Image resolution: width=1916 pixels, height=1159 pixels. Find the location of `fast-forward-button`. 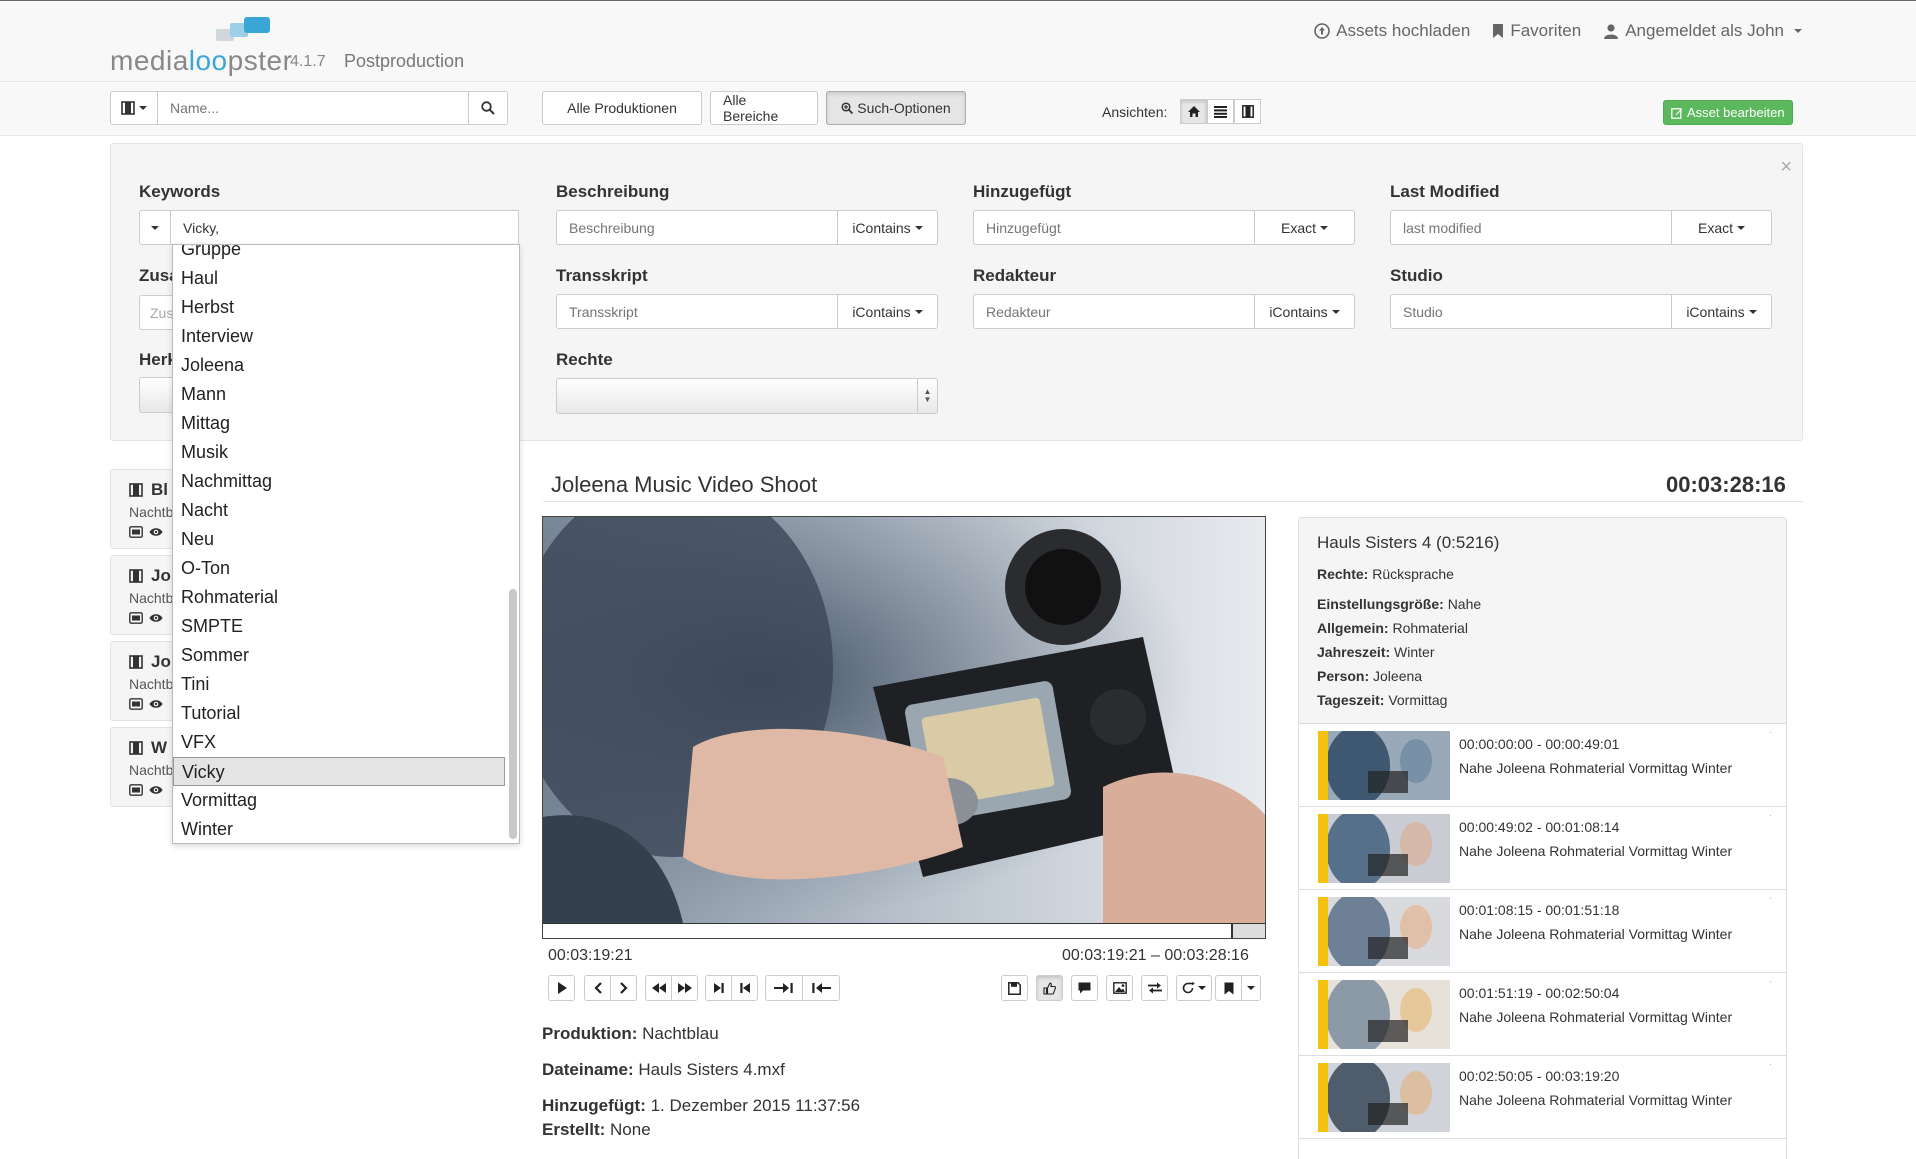

fast-forward-button is located at coordinates (684, 988).